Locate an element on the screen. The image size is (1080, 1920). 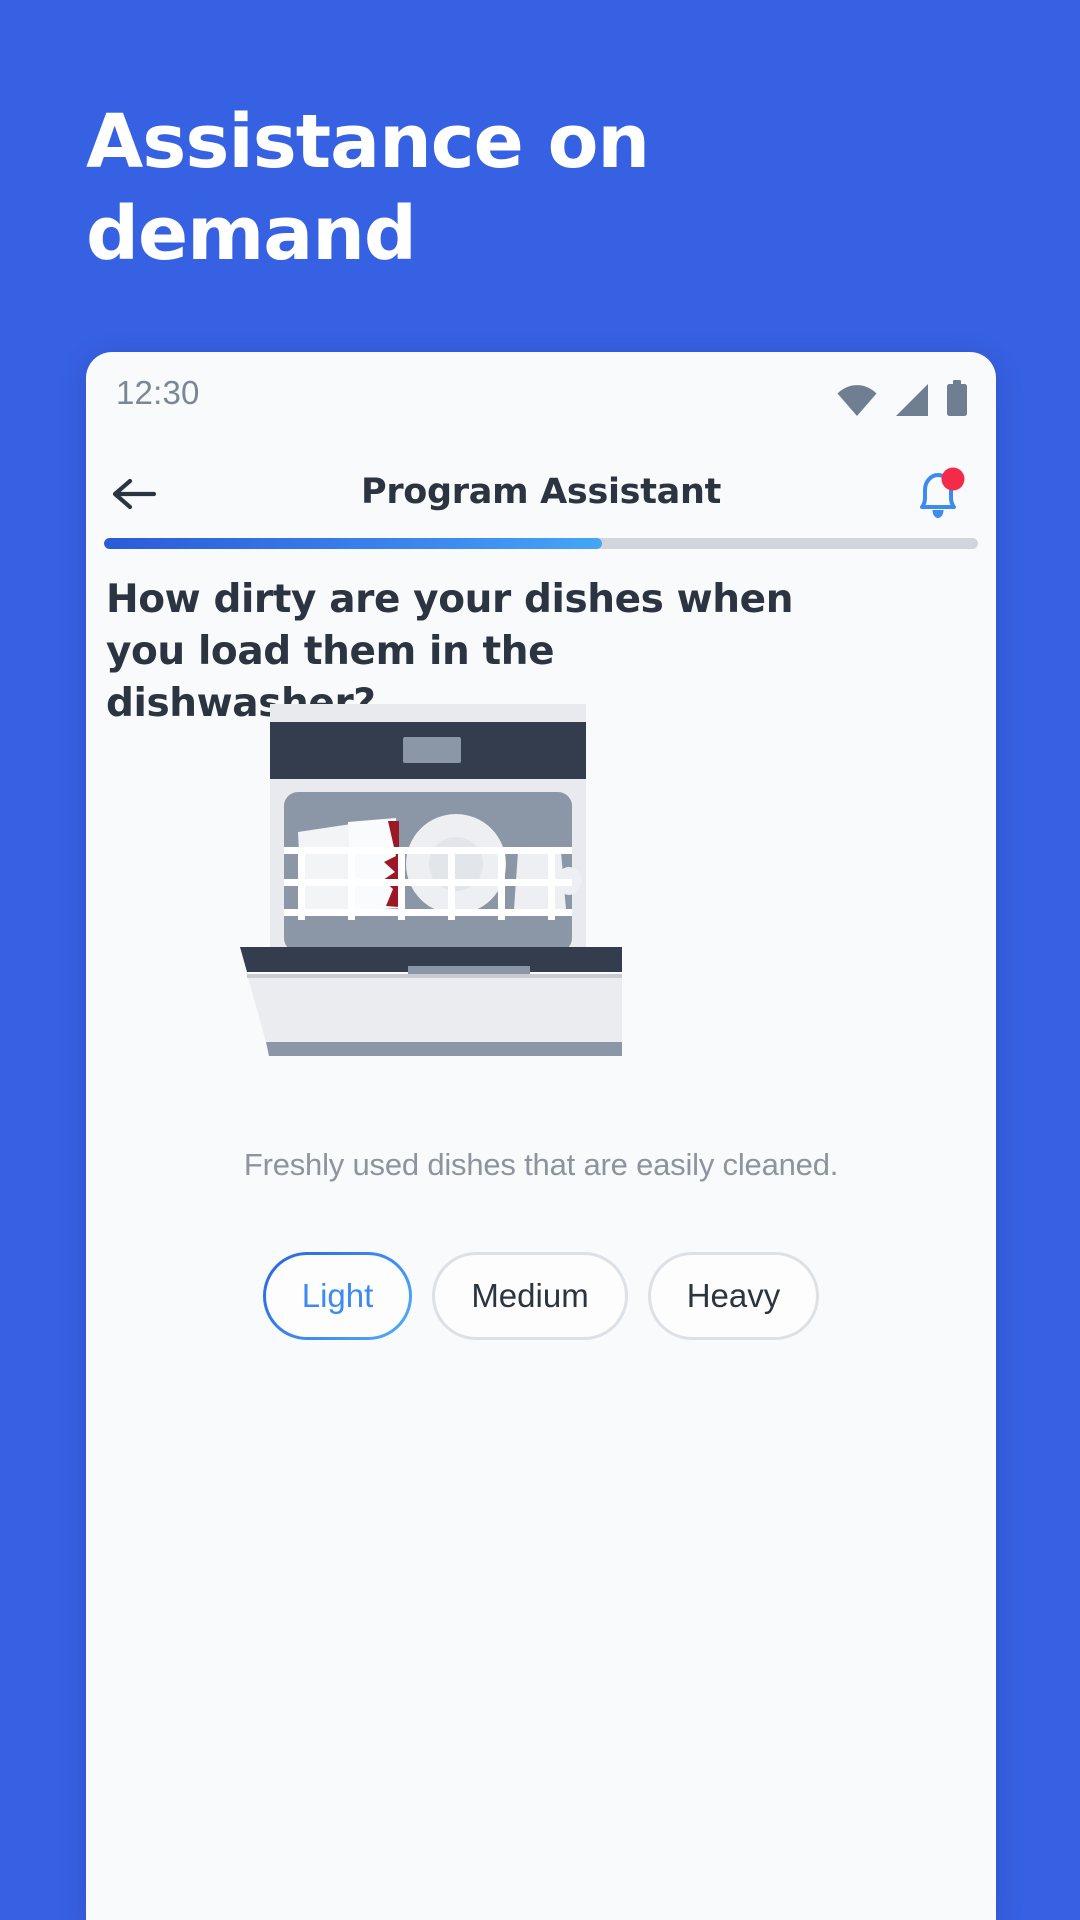
options-group: Light Medium Heavy is located at coordinates (541, 1296).